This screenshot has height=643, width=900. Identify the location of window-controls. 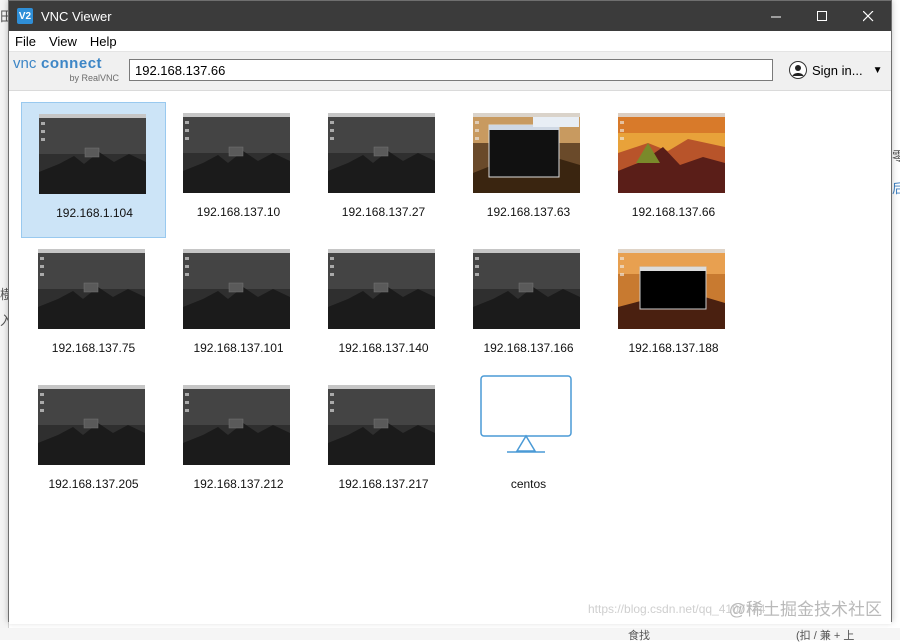
(822, 16).